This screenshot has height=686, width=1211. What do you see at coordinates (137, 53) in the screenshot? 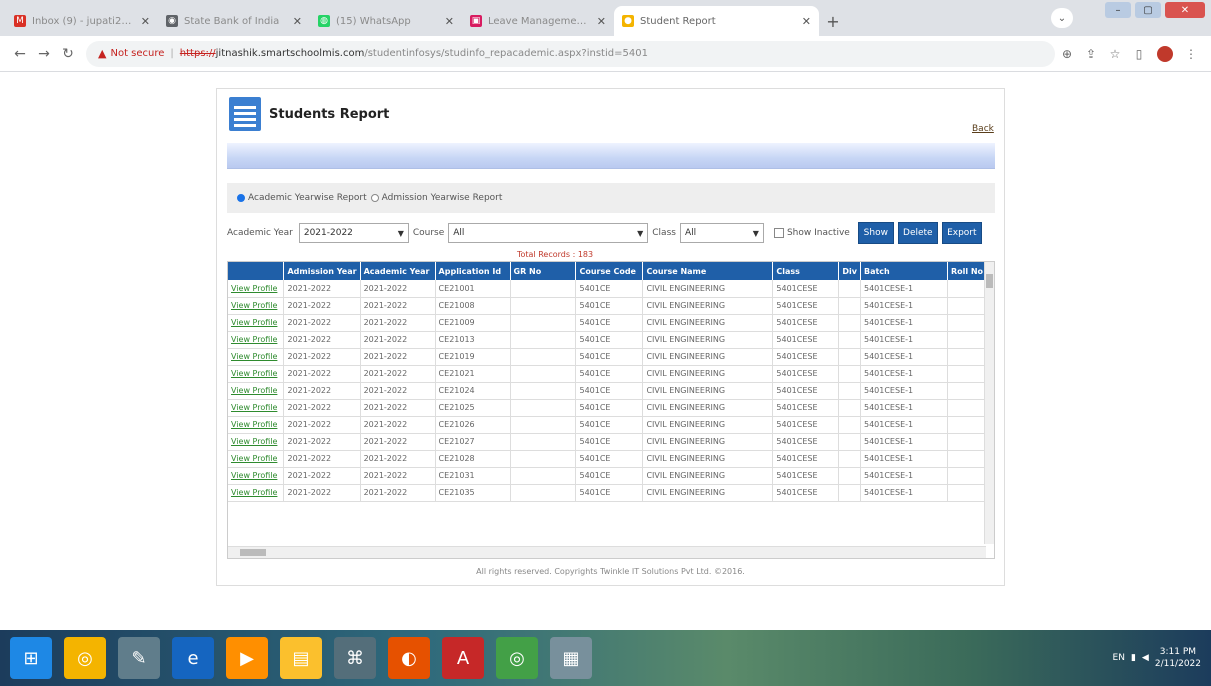
I see `not-secure-label: Not secure` at bounding box center [137, 53].